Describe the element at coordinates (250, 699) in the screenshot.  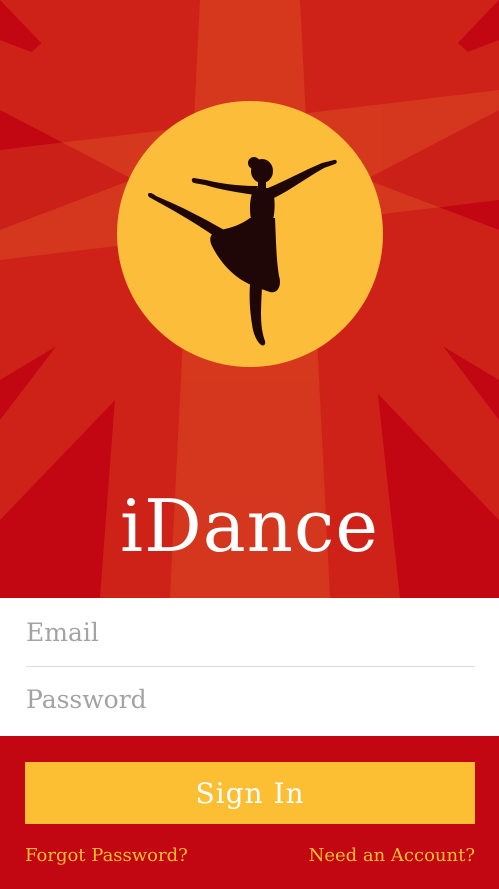
I see `password-input` at that location.